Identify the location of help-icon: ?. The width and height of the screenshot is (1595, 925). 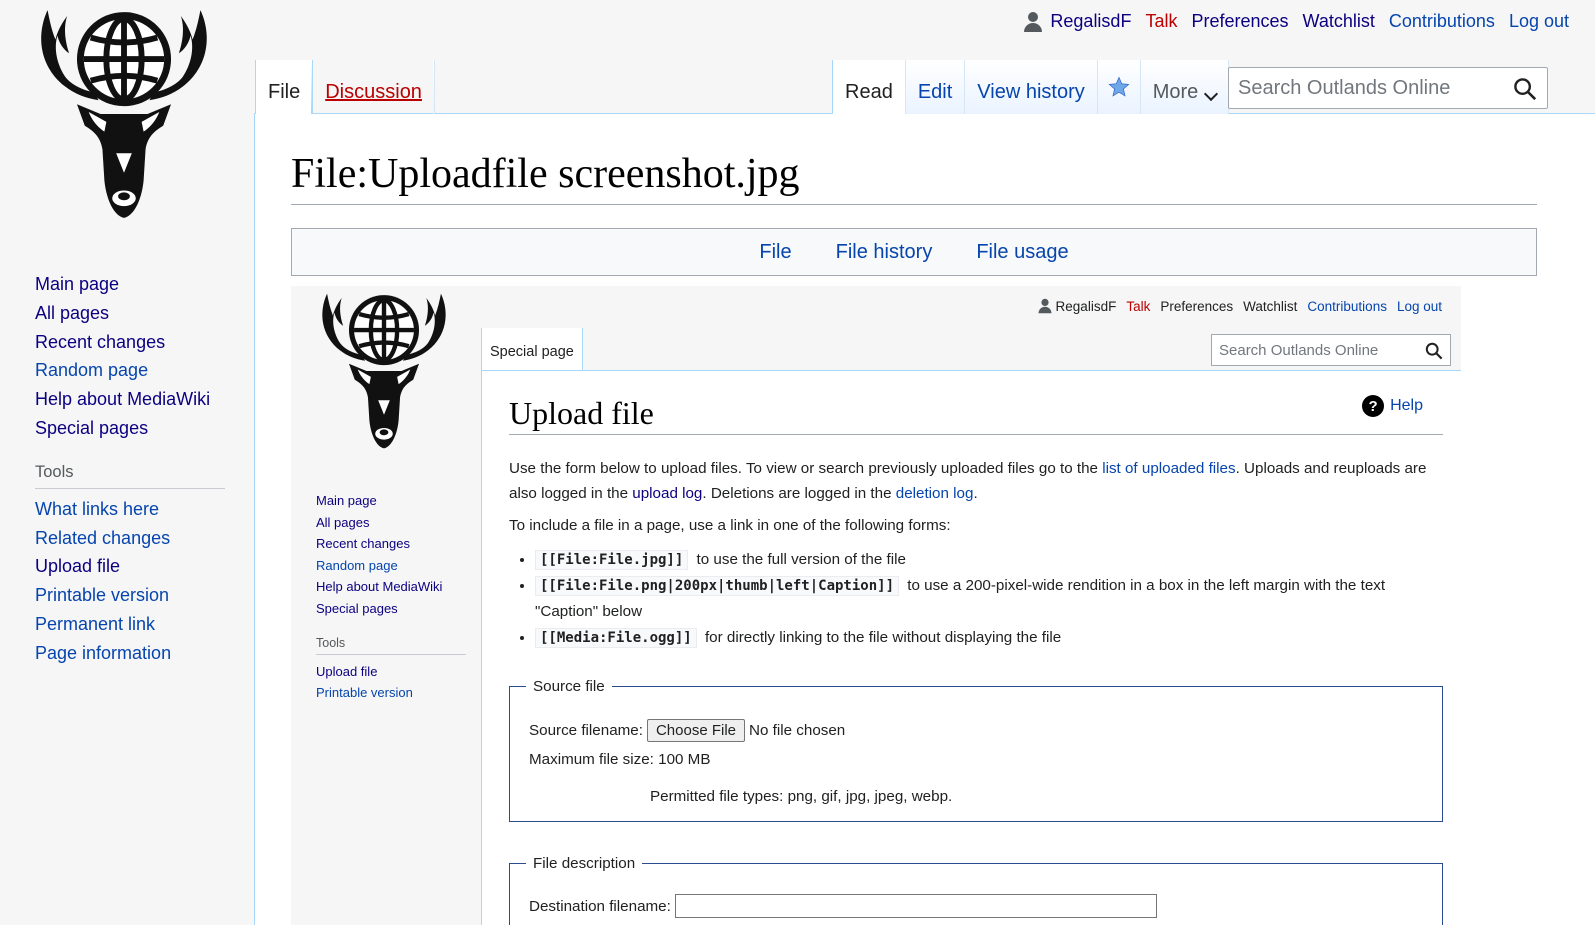
(1373, 406).